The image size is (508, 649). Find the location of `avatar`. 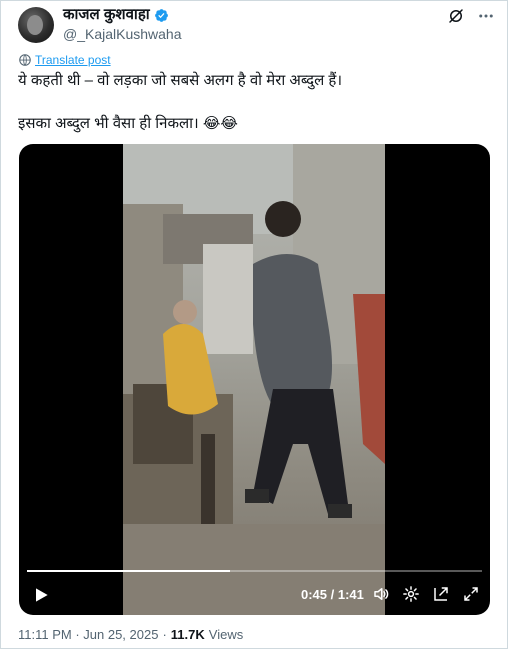

avatar is located at coordinates (36, 25).